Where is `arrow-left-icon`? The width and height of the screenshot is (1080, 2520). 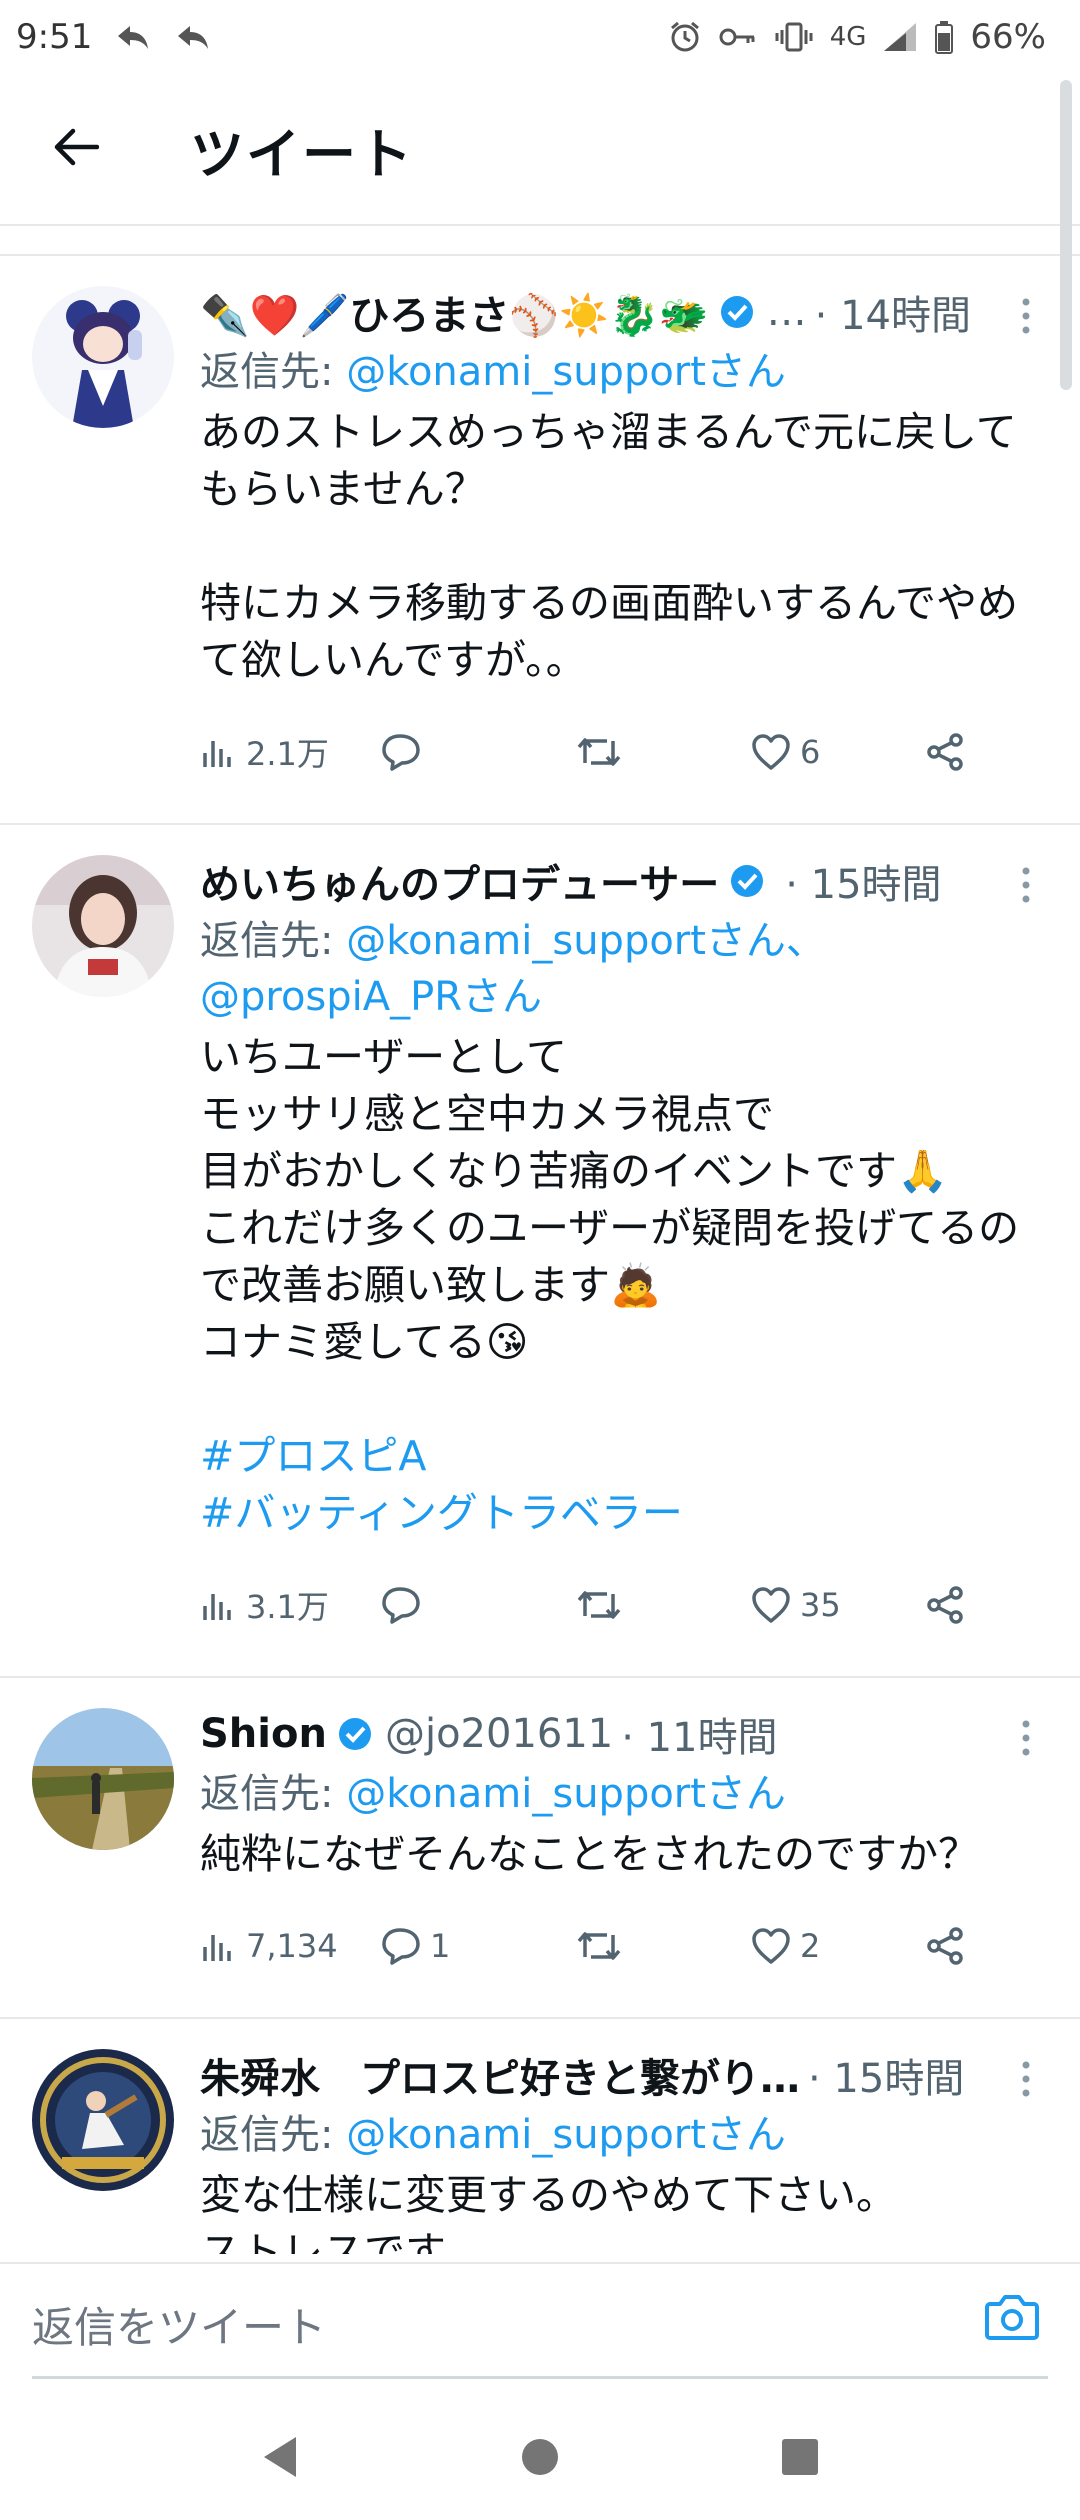 arrow-left-icon is located at coordinates (75, 149).